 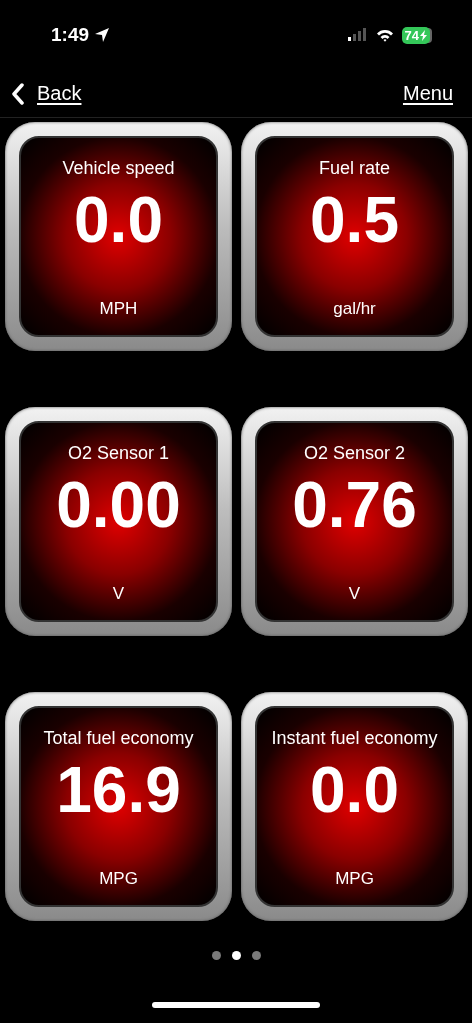 I want to click on gauge-value: 0.00, so click(x=118, y=505).